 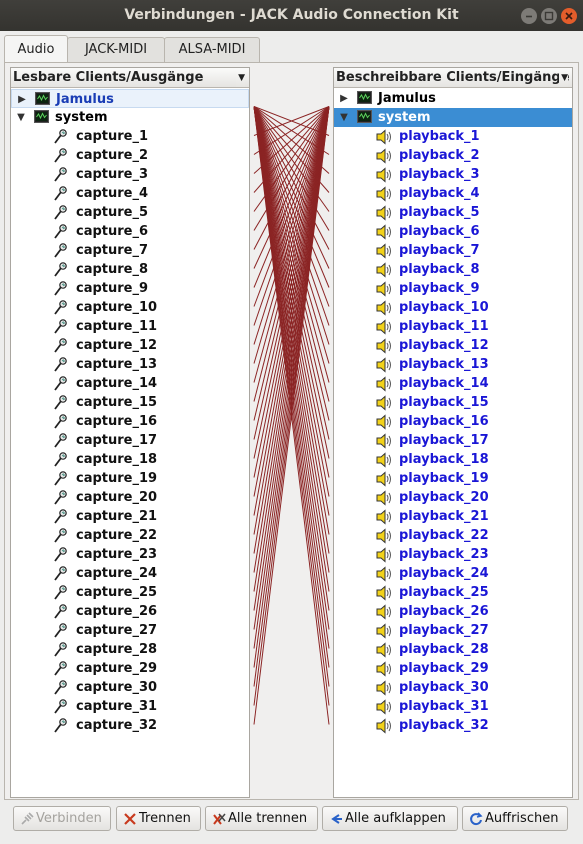 I want to click on port-capture-19: capture_19, so click(x=130, y=478).